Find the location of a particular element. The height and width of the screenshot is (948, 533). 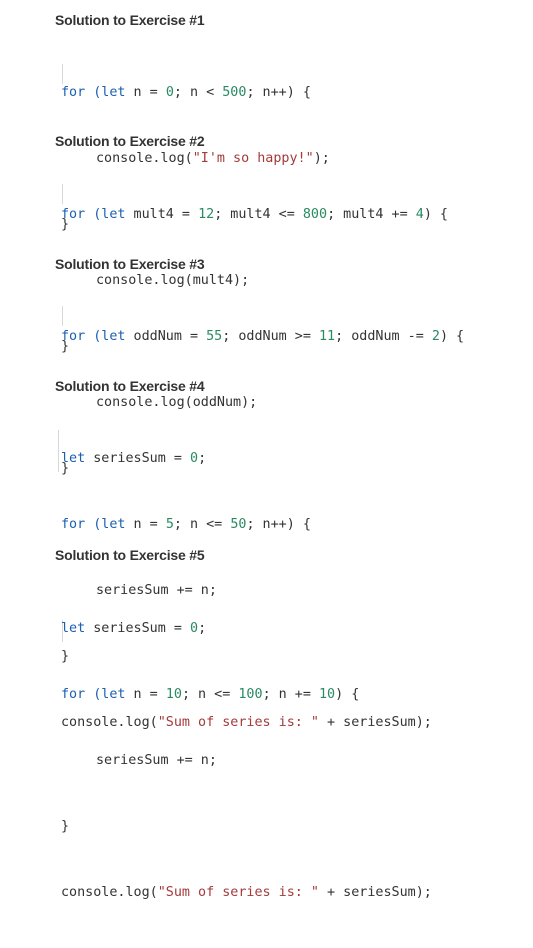

code-number: 100 is located at coordinates (250, 694).